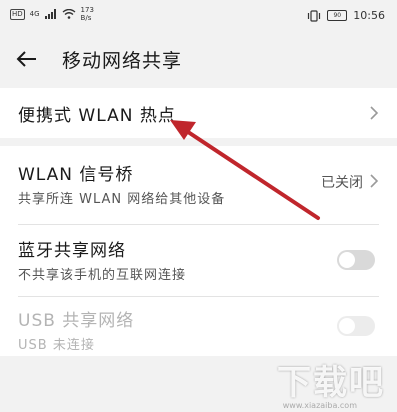 The width and height of the screenshot is (397, 412). What do you see at coordinates (68, 14) in the screenshot?
I see `wifi-icon` at bounding box center [68, 14].